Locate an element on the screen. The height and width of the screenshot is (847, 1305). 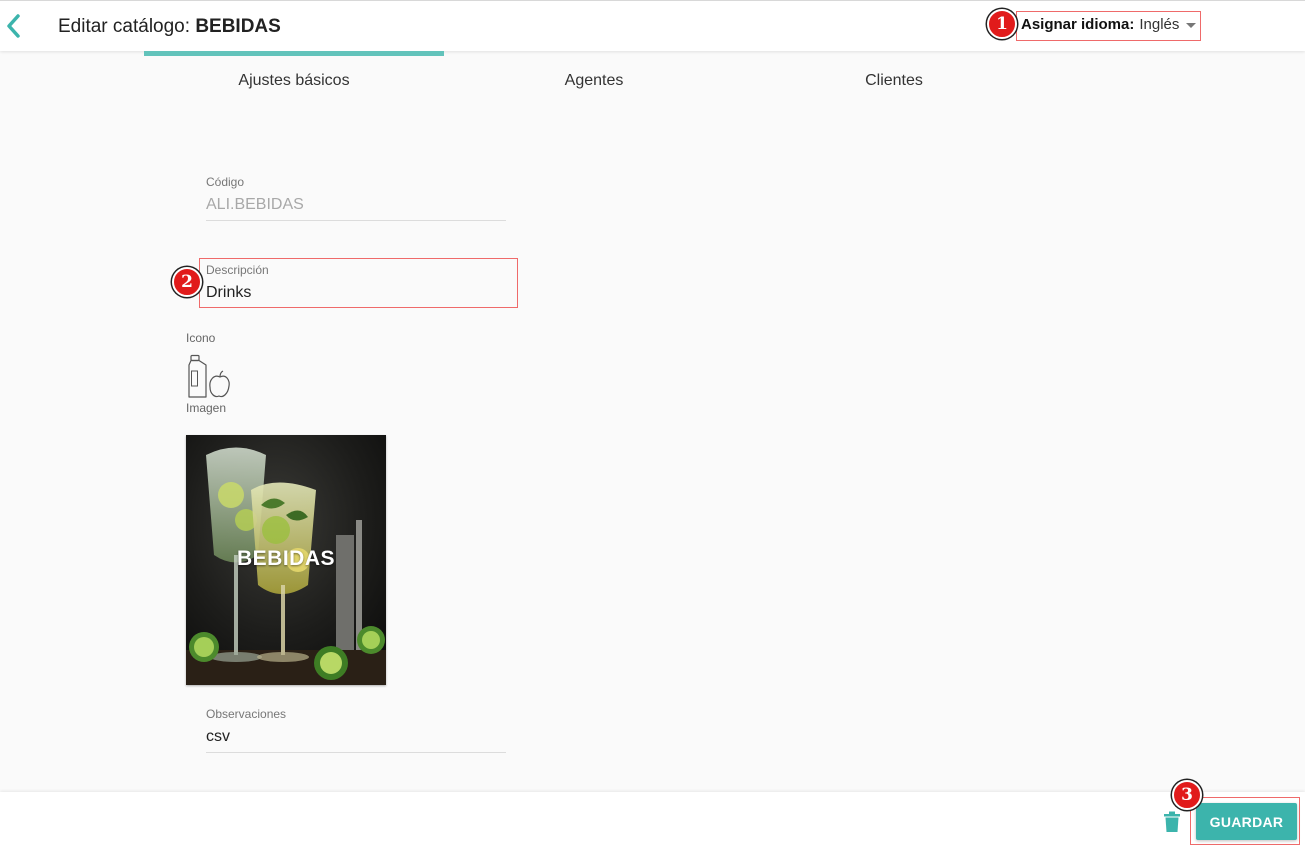
icon-label: Icono is located at coordinates (201, 338).